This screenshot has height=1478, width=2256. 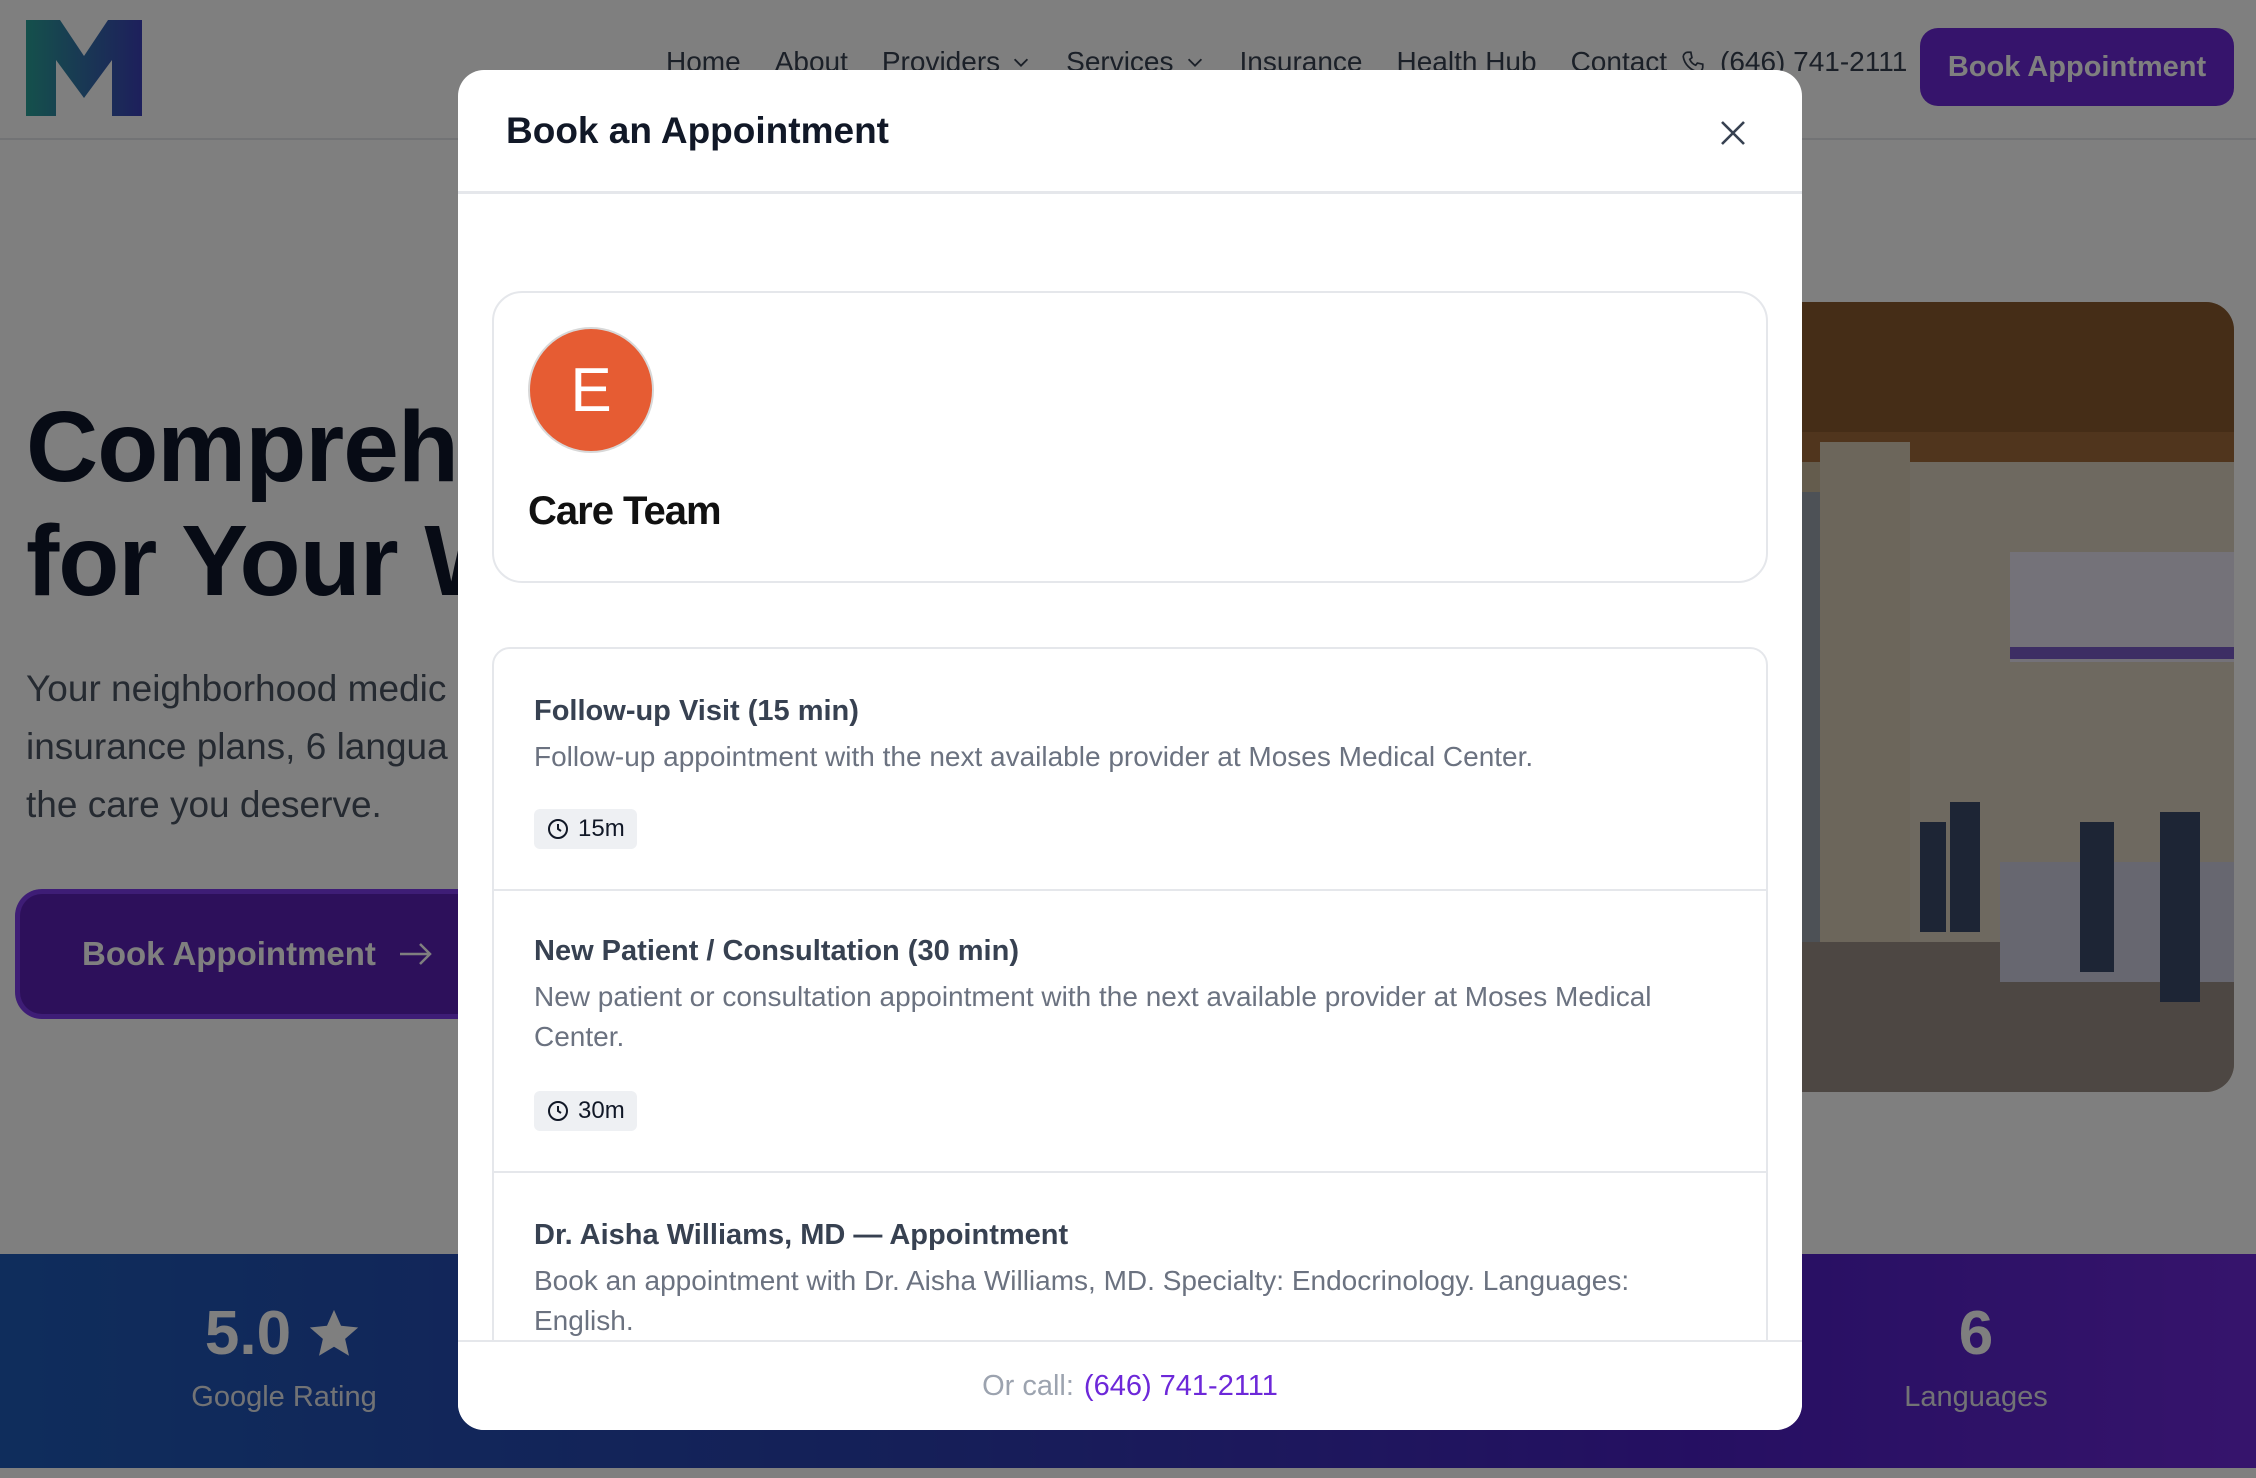 What do you see at coordinates (601, 828) in the screenshot?
I see `duration-text: 15m` at bounding box center [601, 828].